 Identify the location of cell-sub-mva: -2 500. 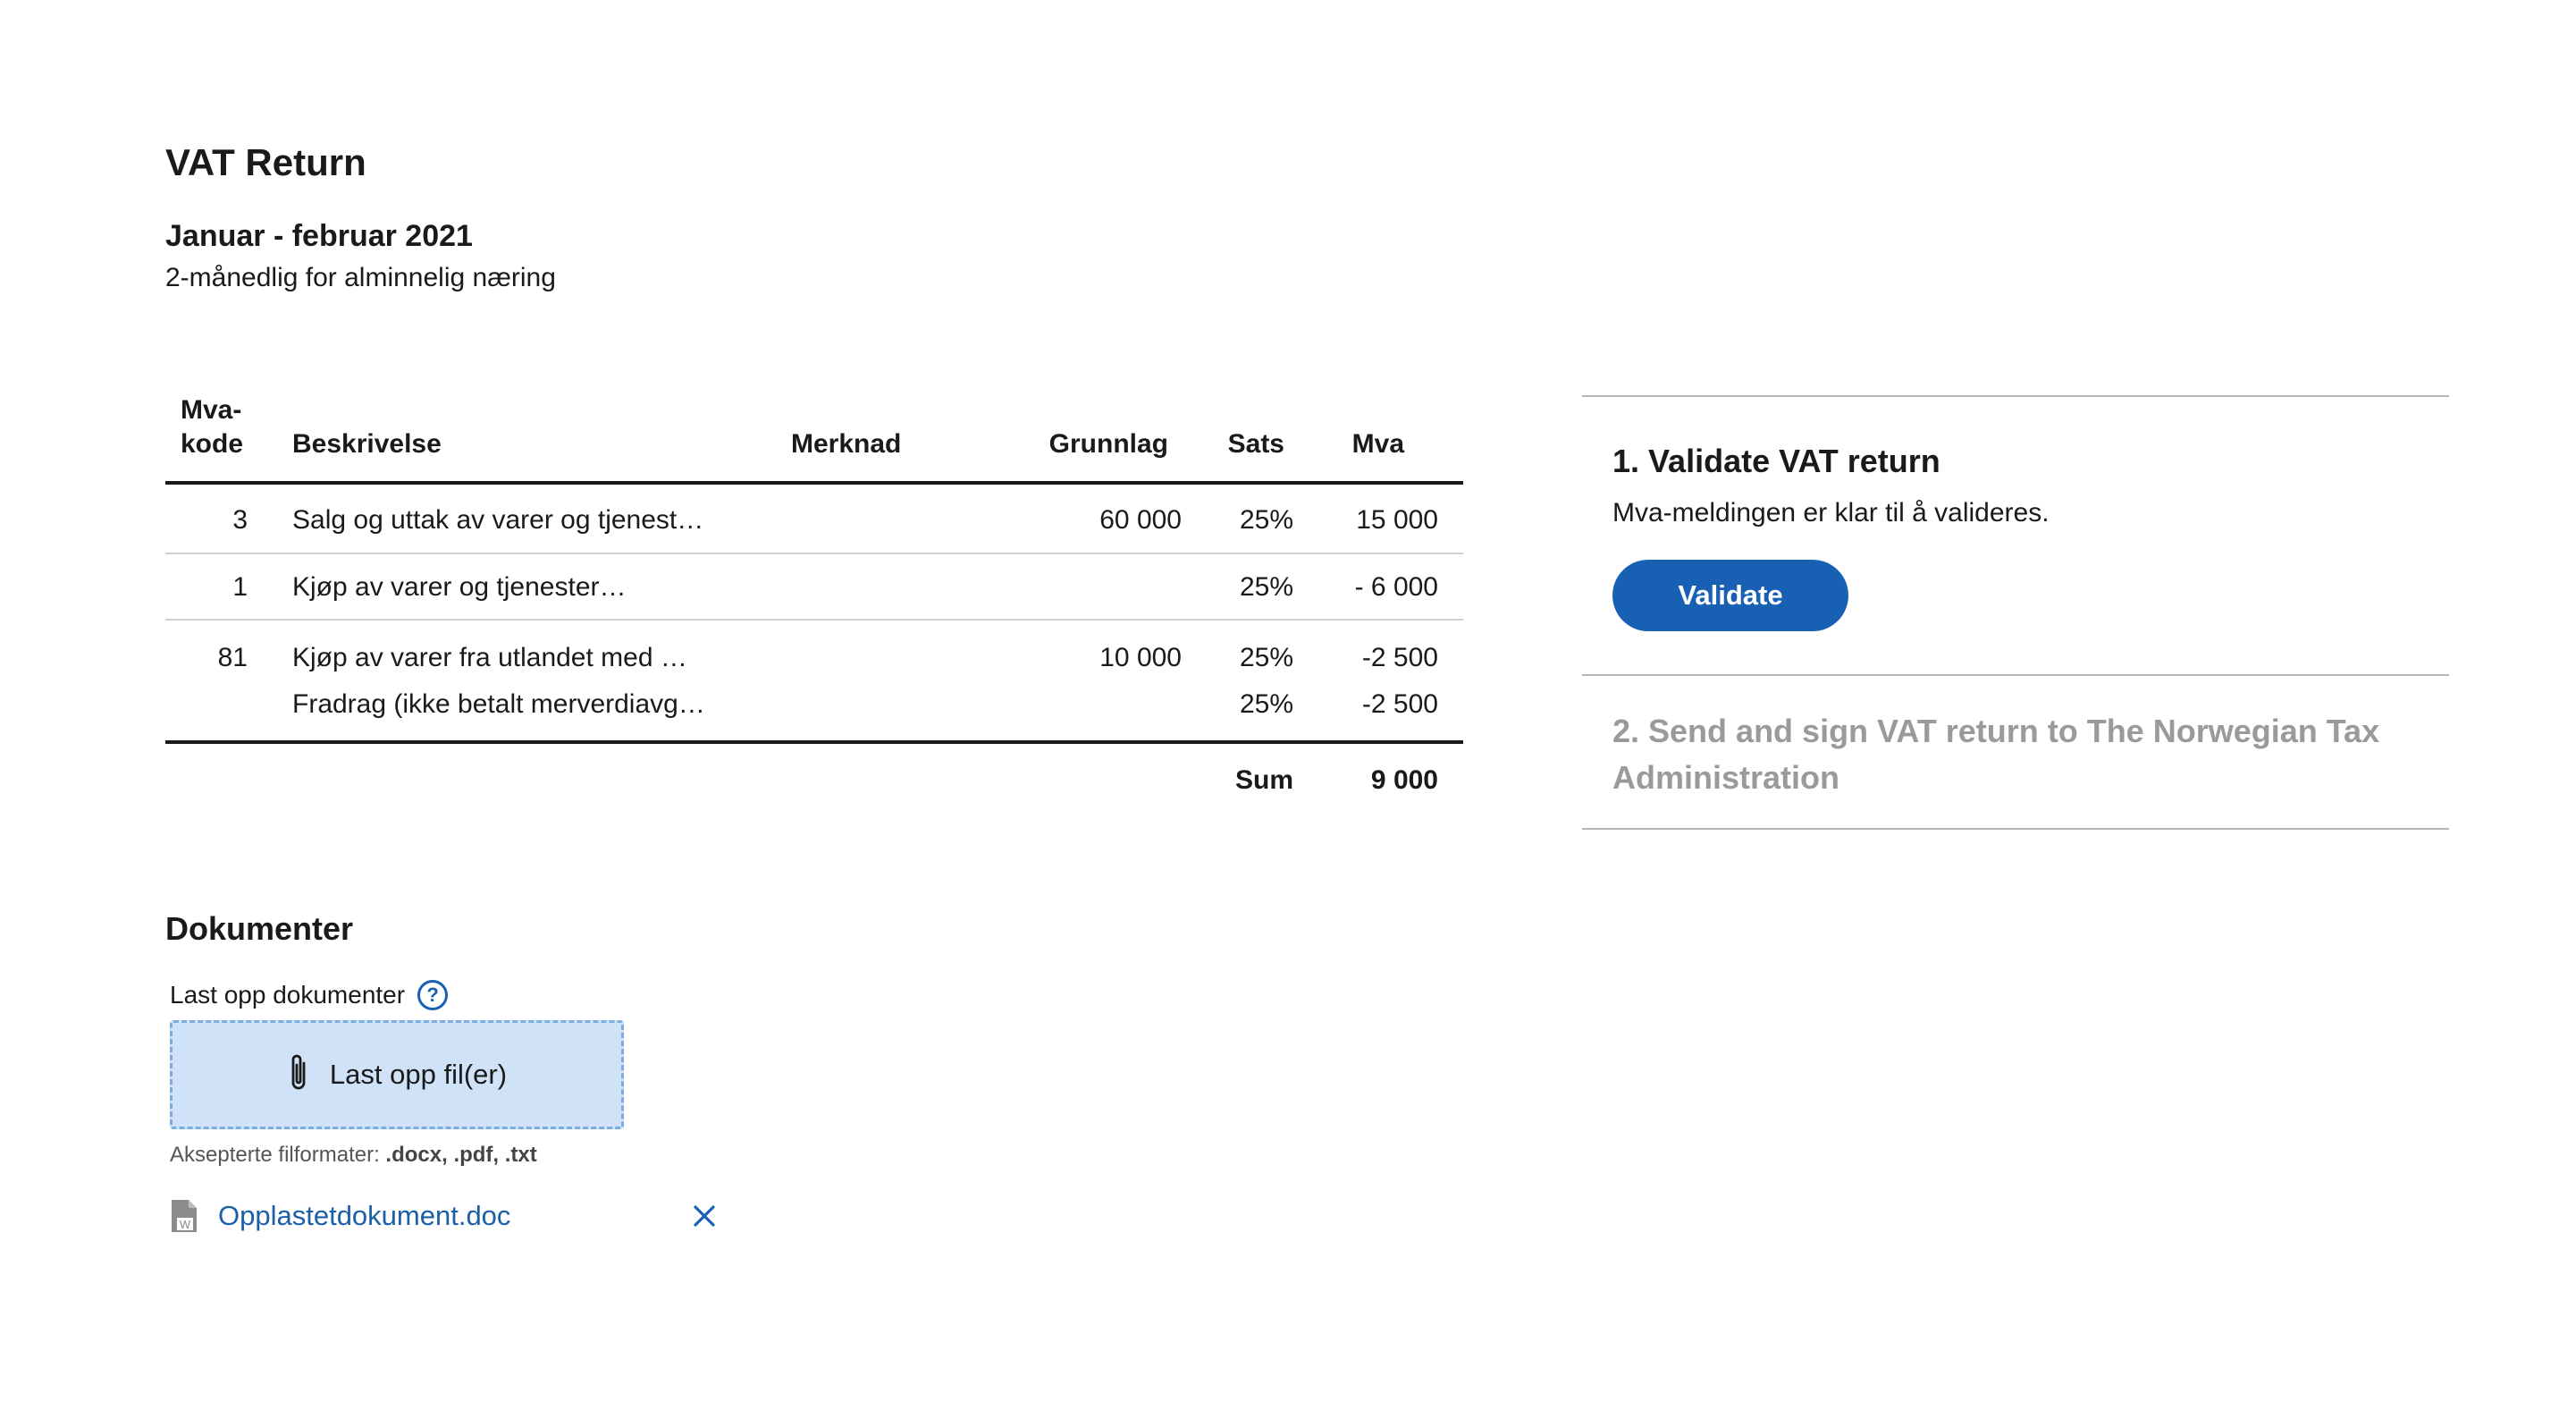
(1400, 704).